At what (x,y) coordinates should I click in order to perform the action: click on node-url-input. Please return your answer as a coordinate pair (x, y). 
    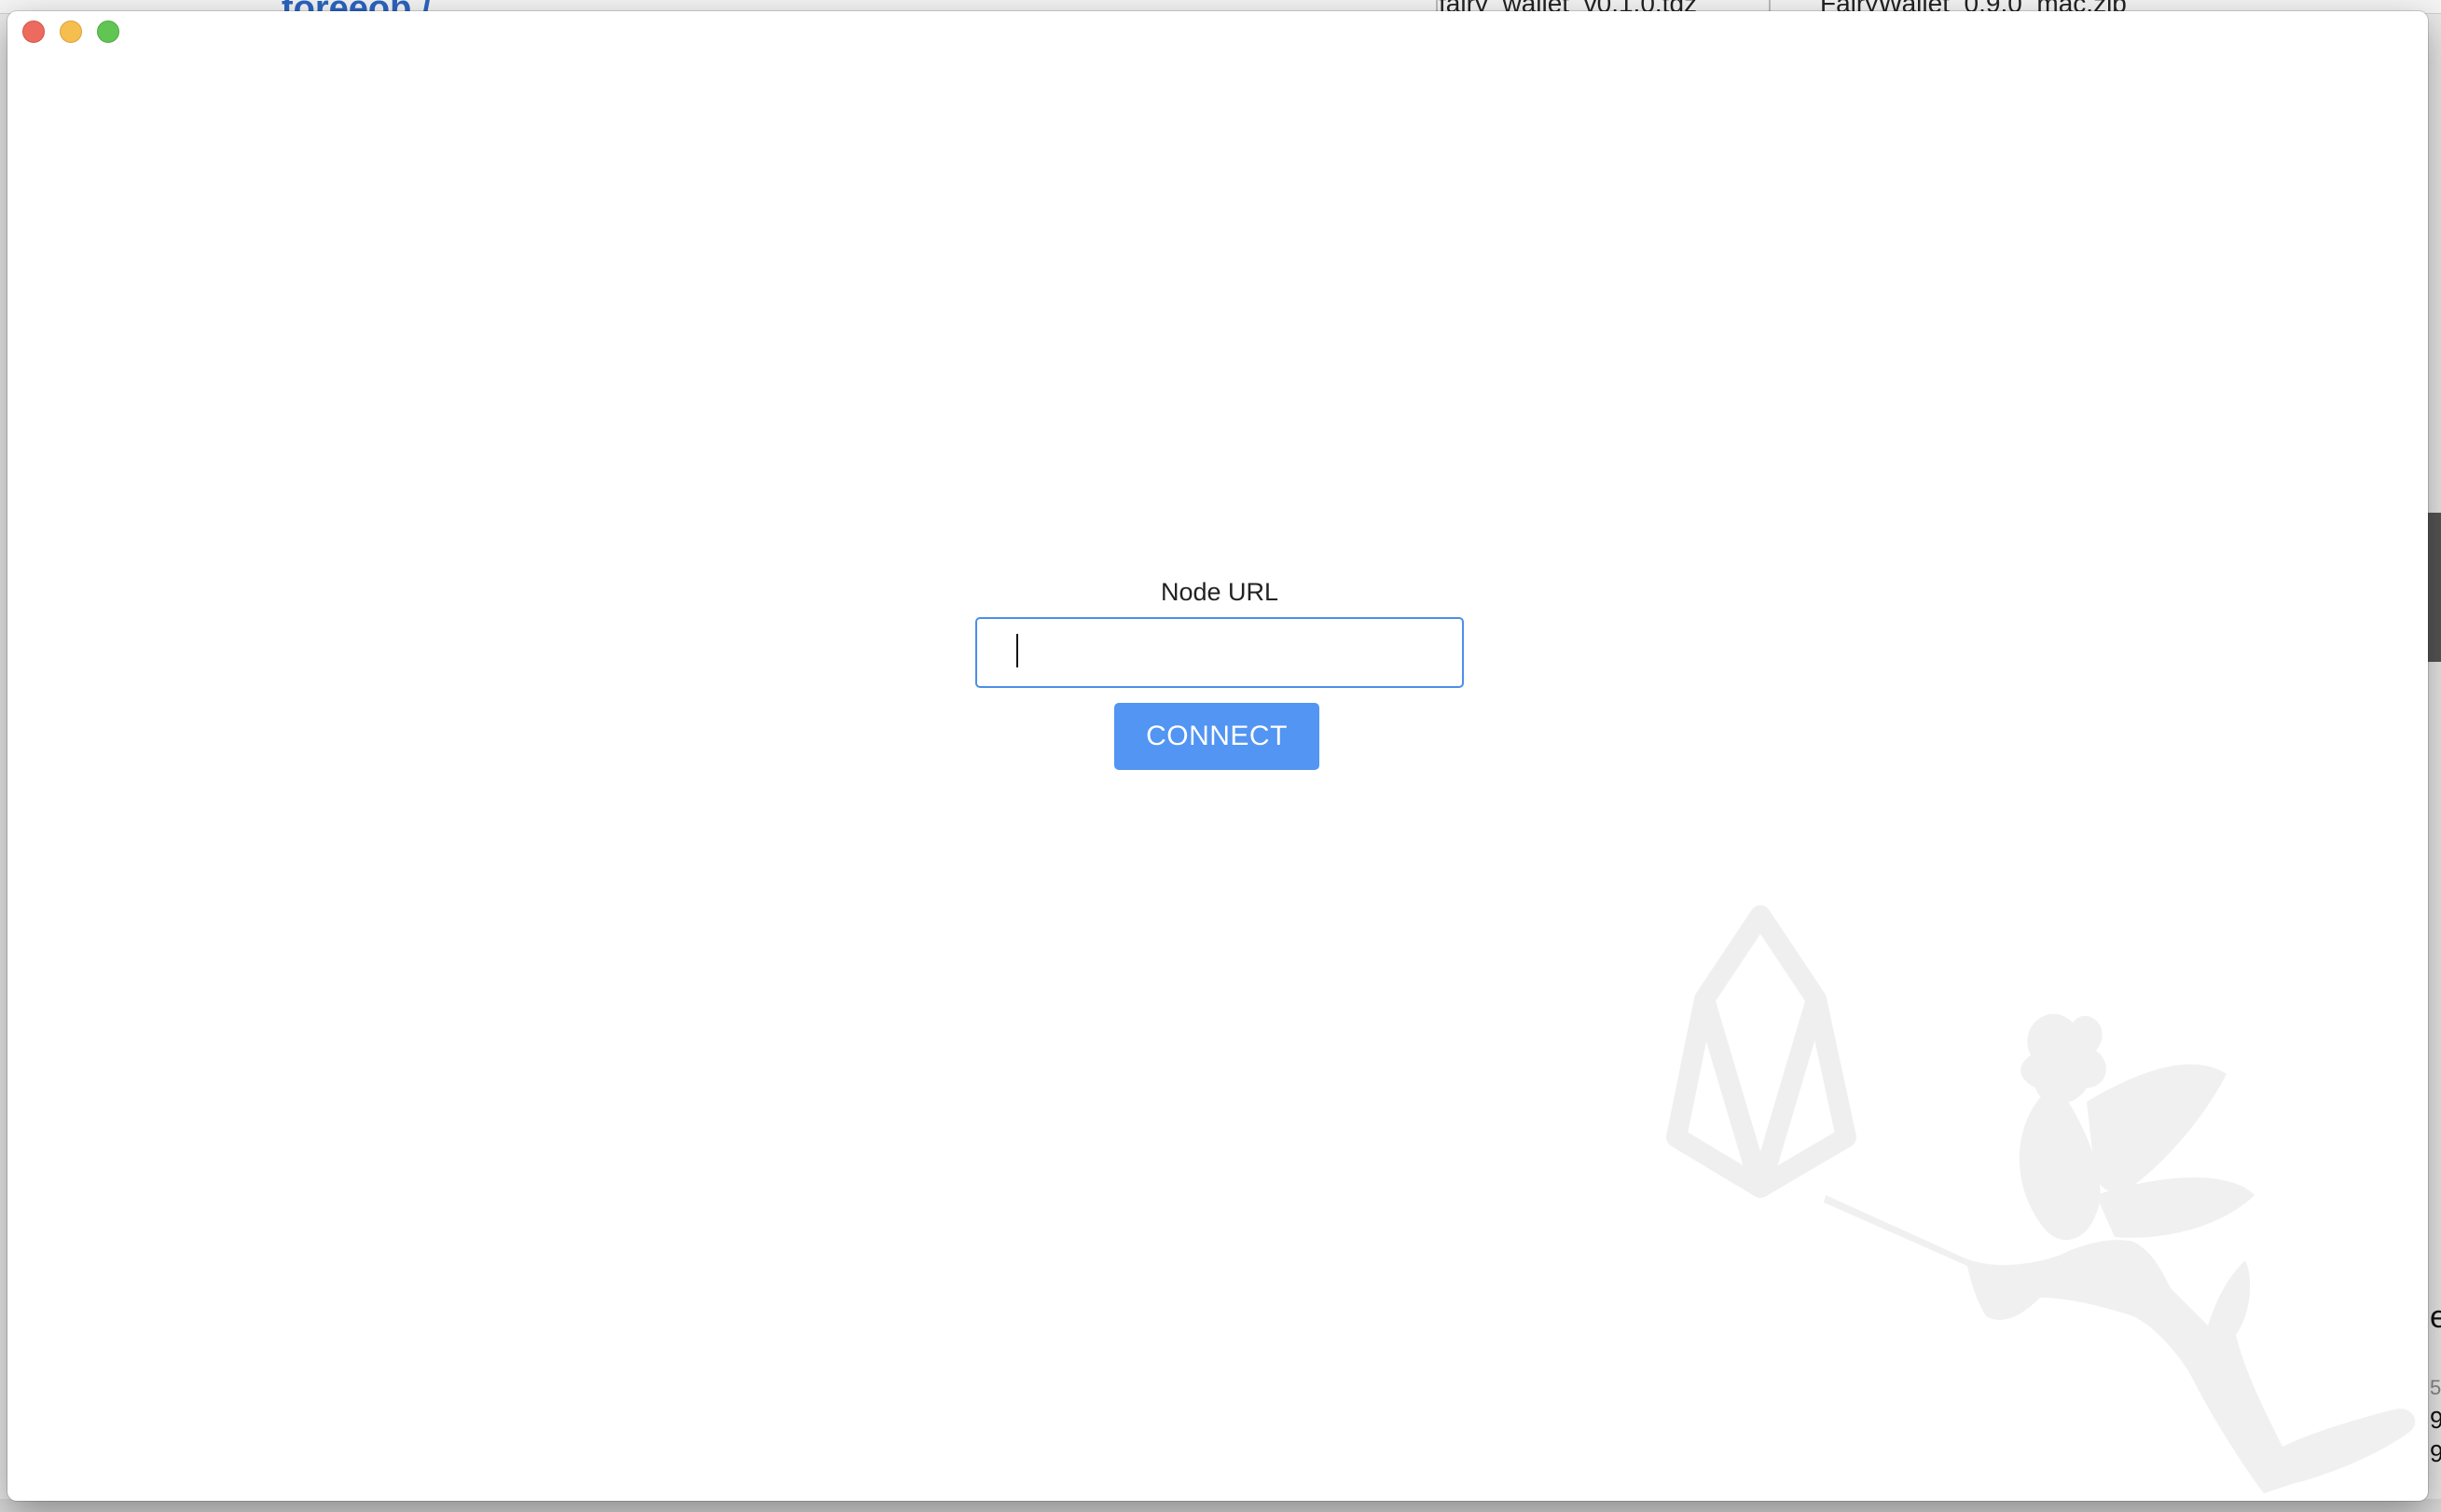
    Looking at the image, I should click on (1219, 652).